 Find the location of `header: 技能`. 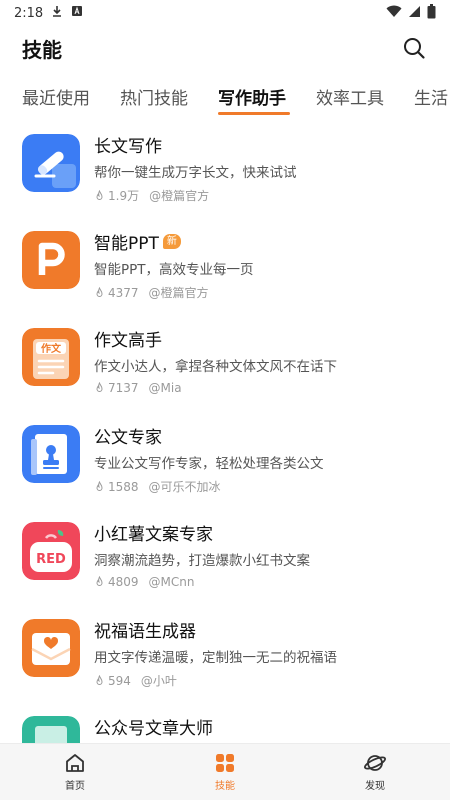

header: 技能 is located at coordinates (225, 48).